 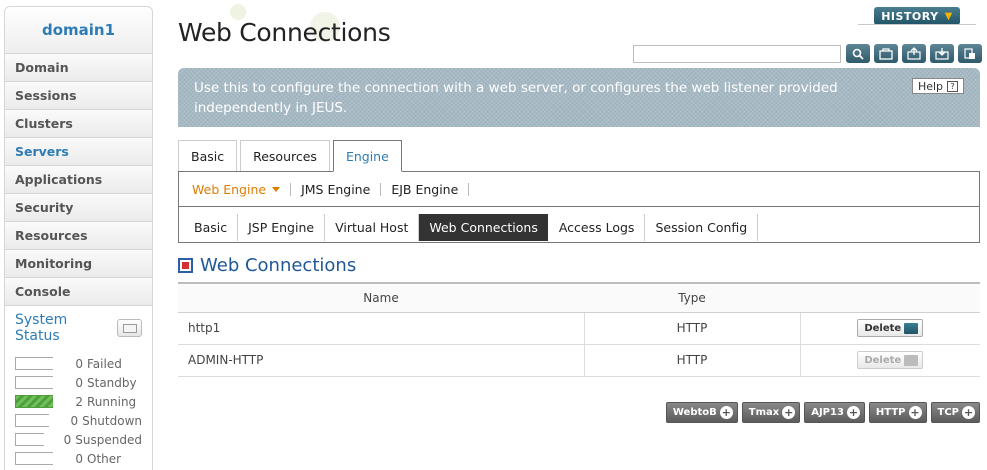 I want to click on history-divider, so click(x=917, y=24).